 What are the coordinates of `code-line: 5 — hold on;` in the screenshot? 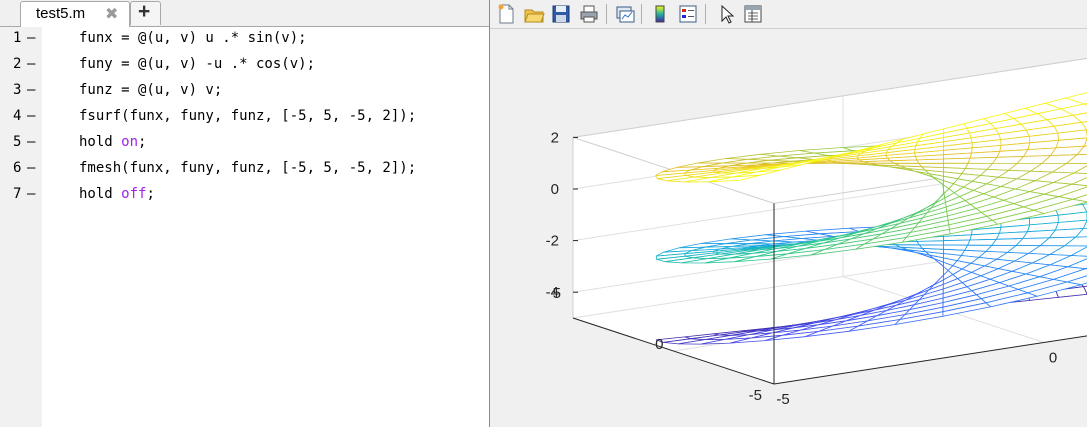 It's located at (244, 147).